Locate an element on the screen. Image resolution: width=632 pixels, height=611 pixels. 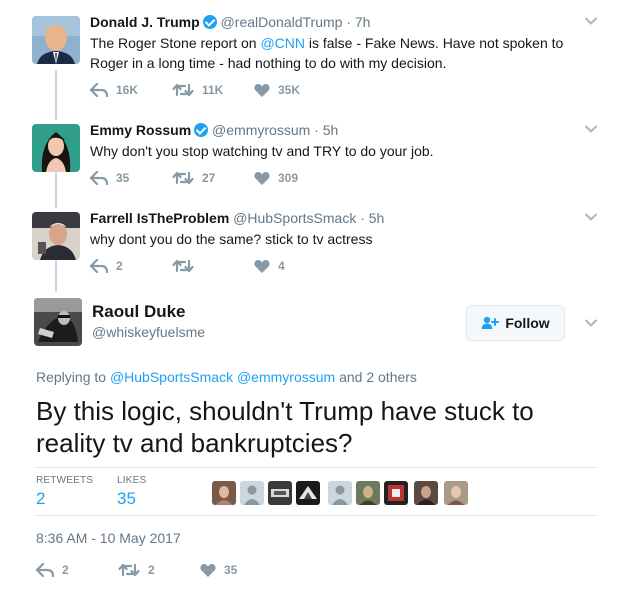
retweet-count: 11K is located at coordinates (213, 90).